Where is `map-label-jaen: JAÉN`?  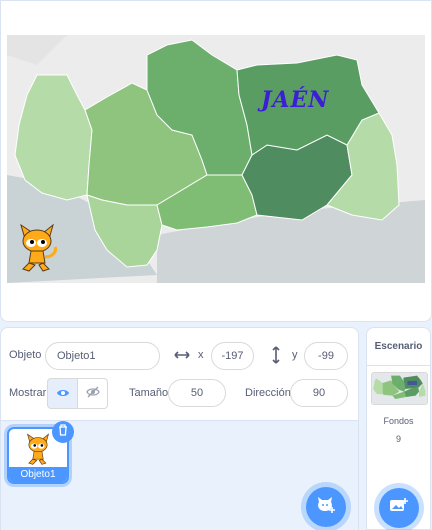
map-label-jaen: JAÉN is located at coordinates (295, 100).